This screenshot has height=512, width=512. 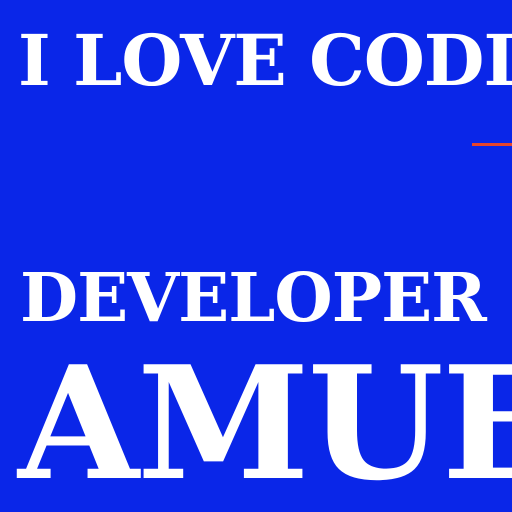 What do you see at coordinates (492, 144) in the screenshot?
I see `accent-rule` at bounding box center [492, 144].